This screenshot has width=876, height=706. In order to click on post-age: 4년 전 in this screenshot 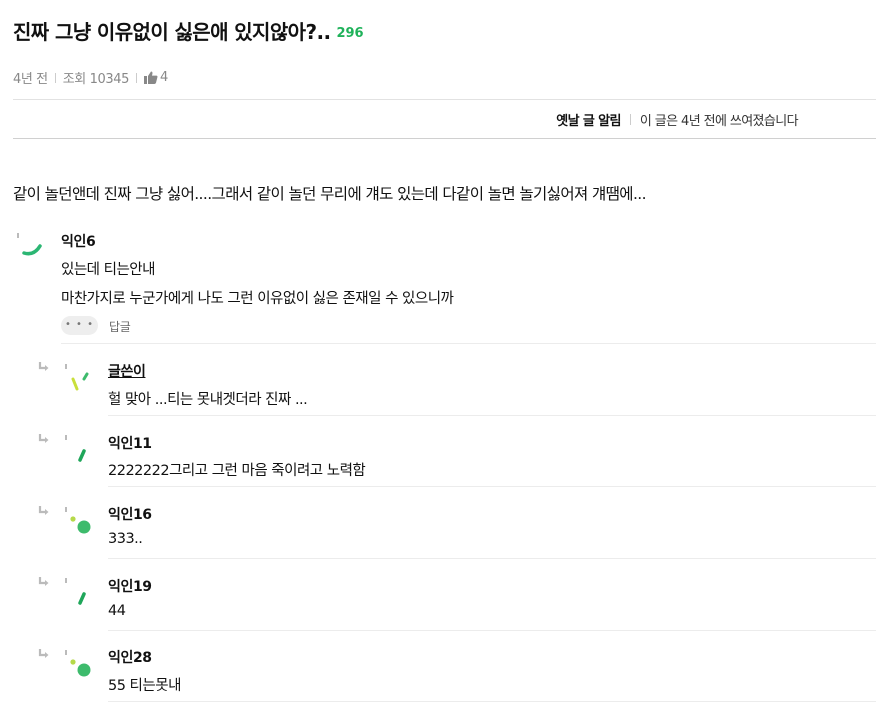, I will do `click(30, 79)`.